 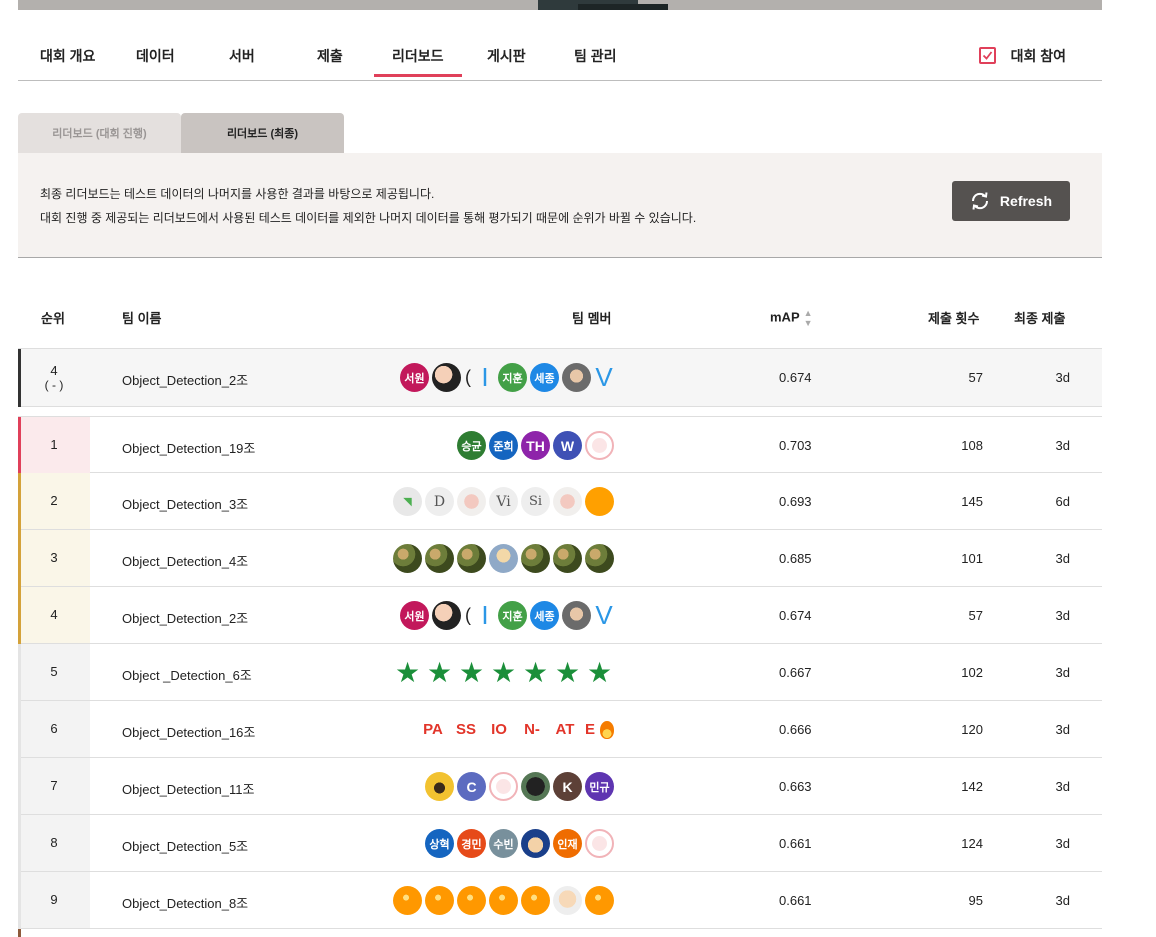 I want to click on tab-board: 게시판, so click(x=506, y=56).